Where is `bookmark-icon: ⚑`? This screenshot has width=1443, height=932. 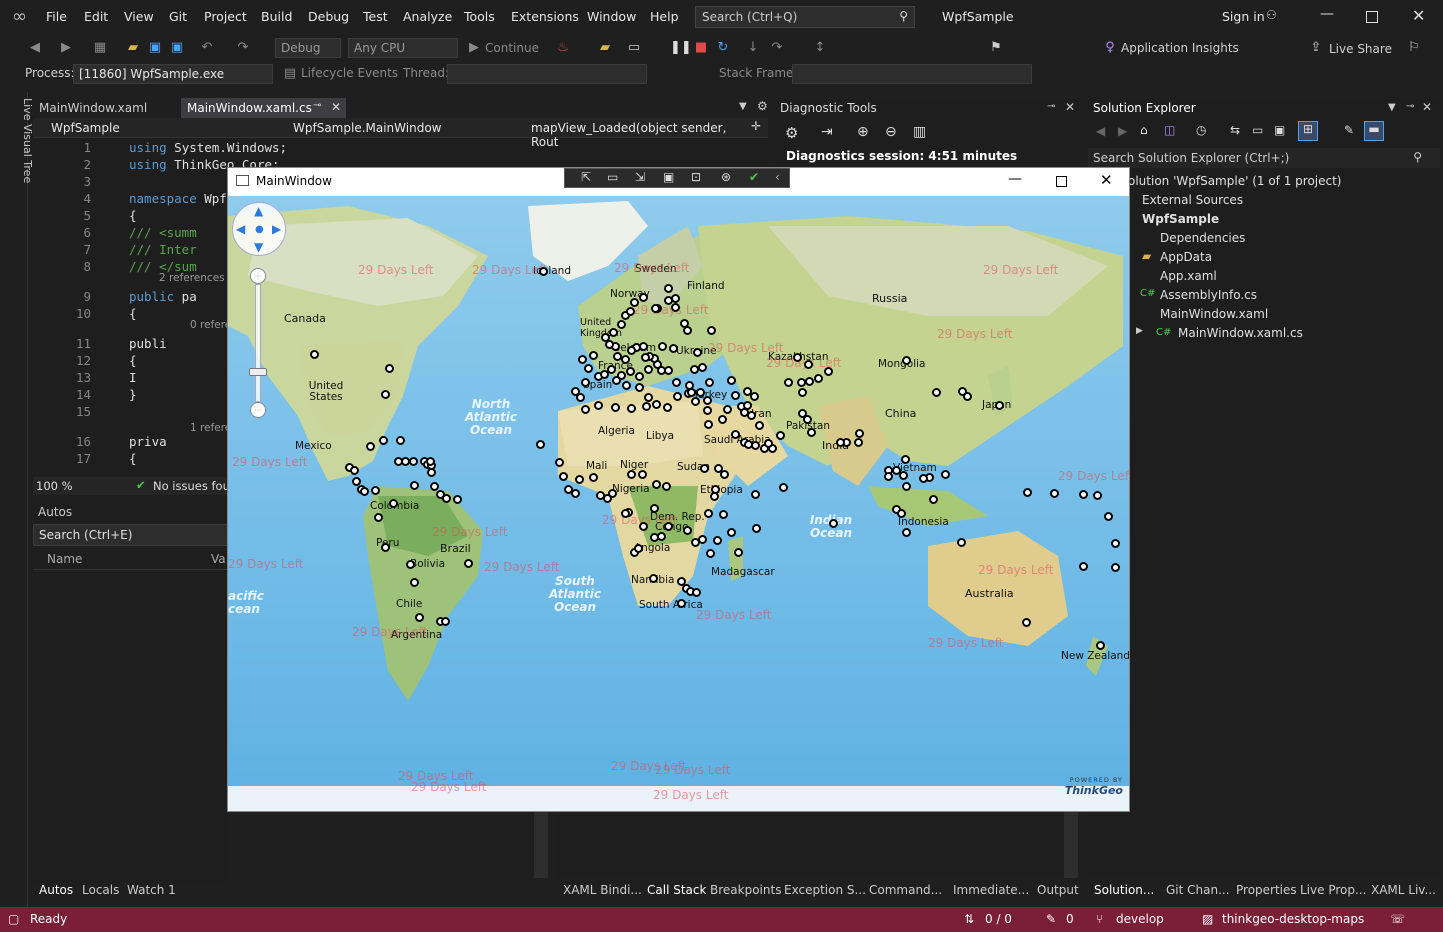 bookmark-icon: ⚑ is located at coordinates (996, 48).